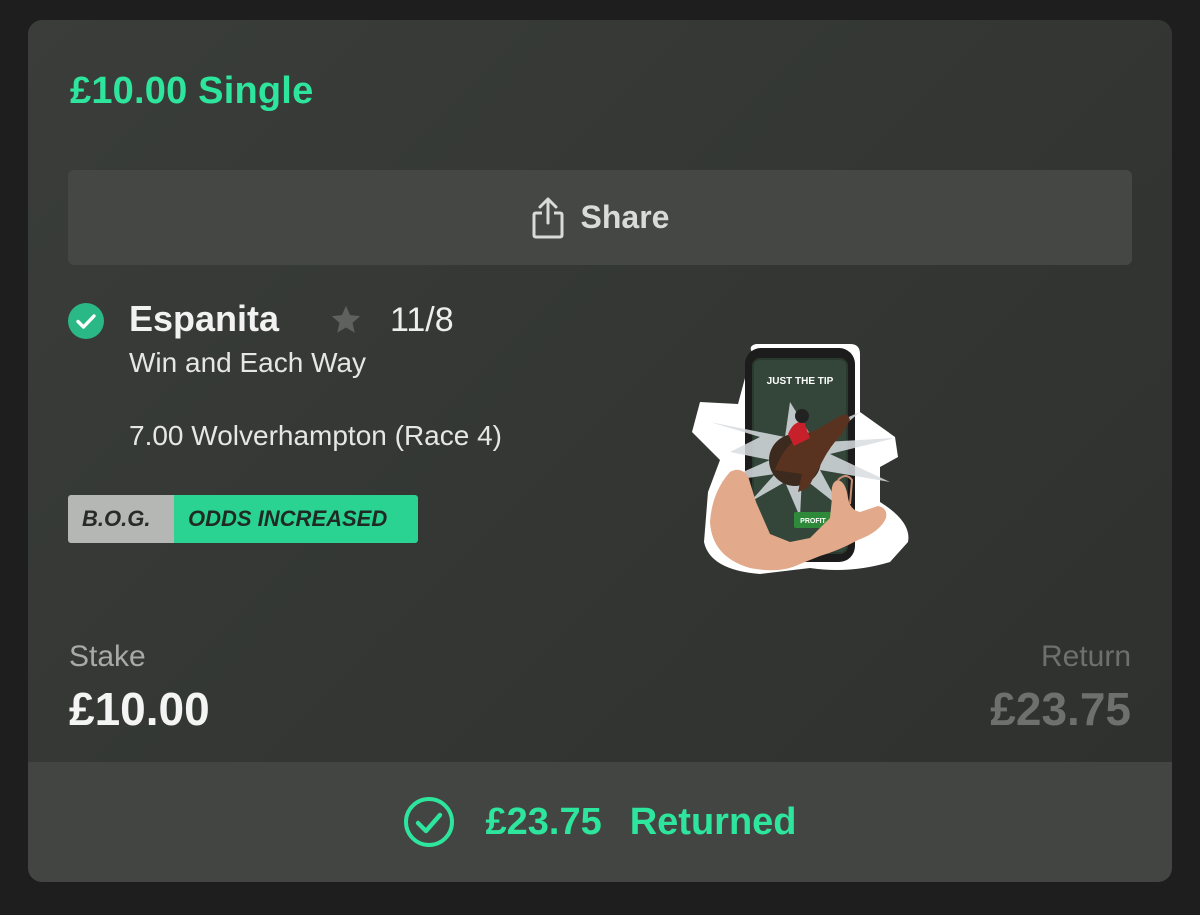  What do you see at coordinates (422, 320) in the screenshot?
I see `selection-odds: 11/8` at bounding box center [422, 320].